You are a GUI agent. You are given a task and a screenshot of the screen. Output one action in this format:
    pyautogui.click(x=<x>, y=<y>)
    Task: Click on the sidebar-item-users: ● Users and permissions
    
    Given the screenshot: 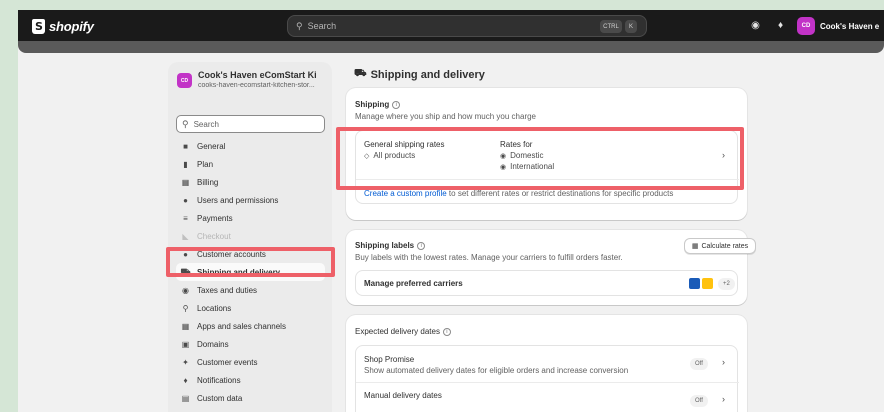 What is the action you would take?
    pyautogui.click(x=250, y=200)
    